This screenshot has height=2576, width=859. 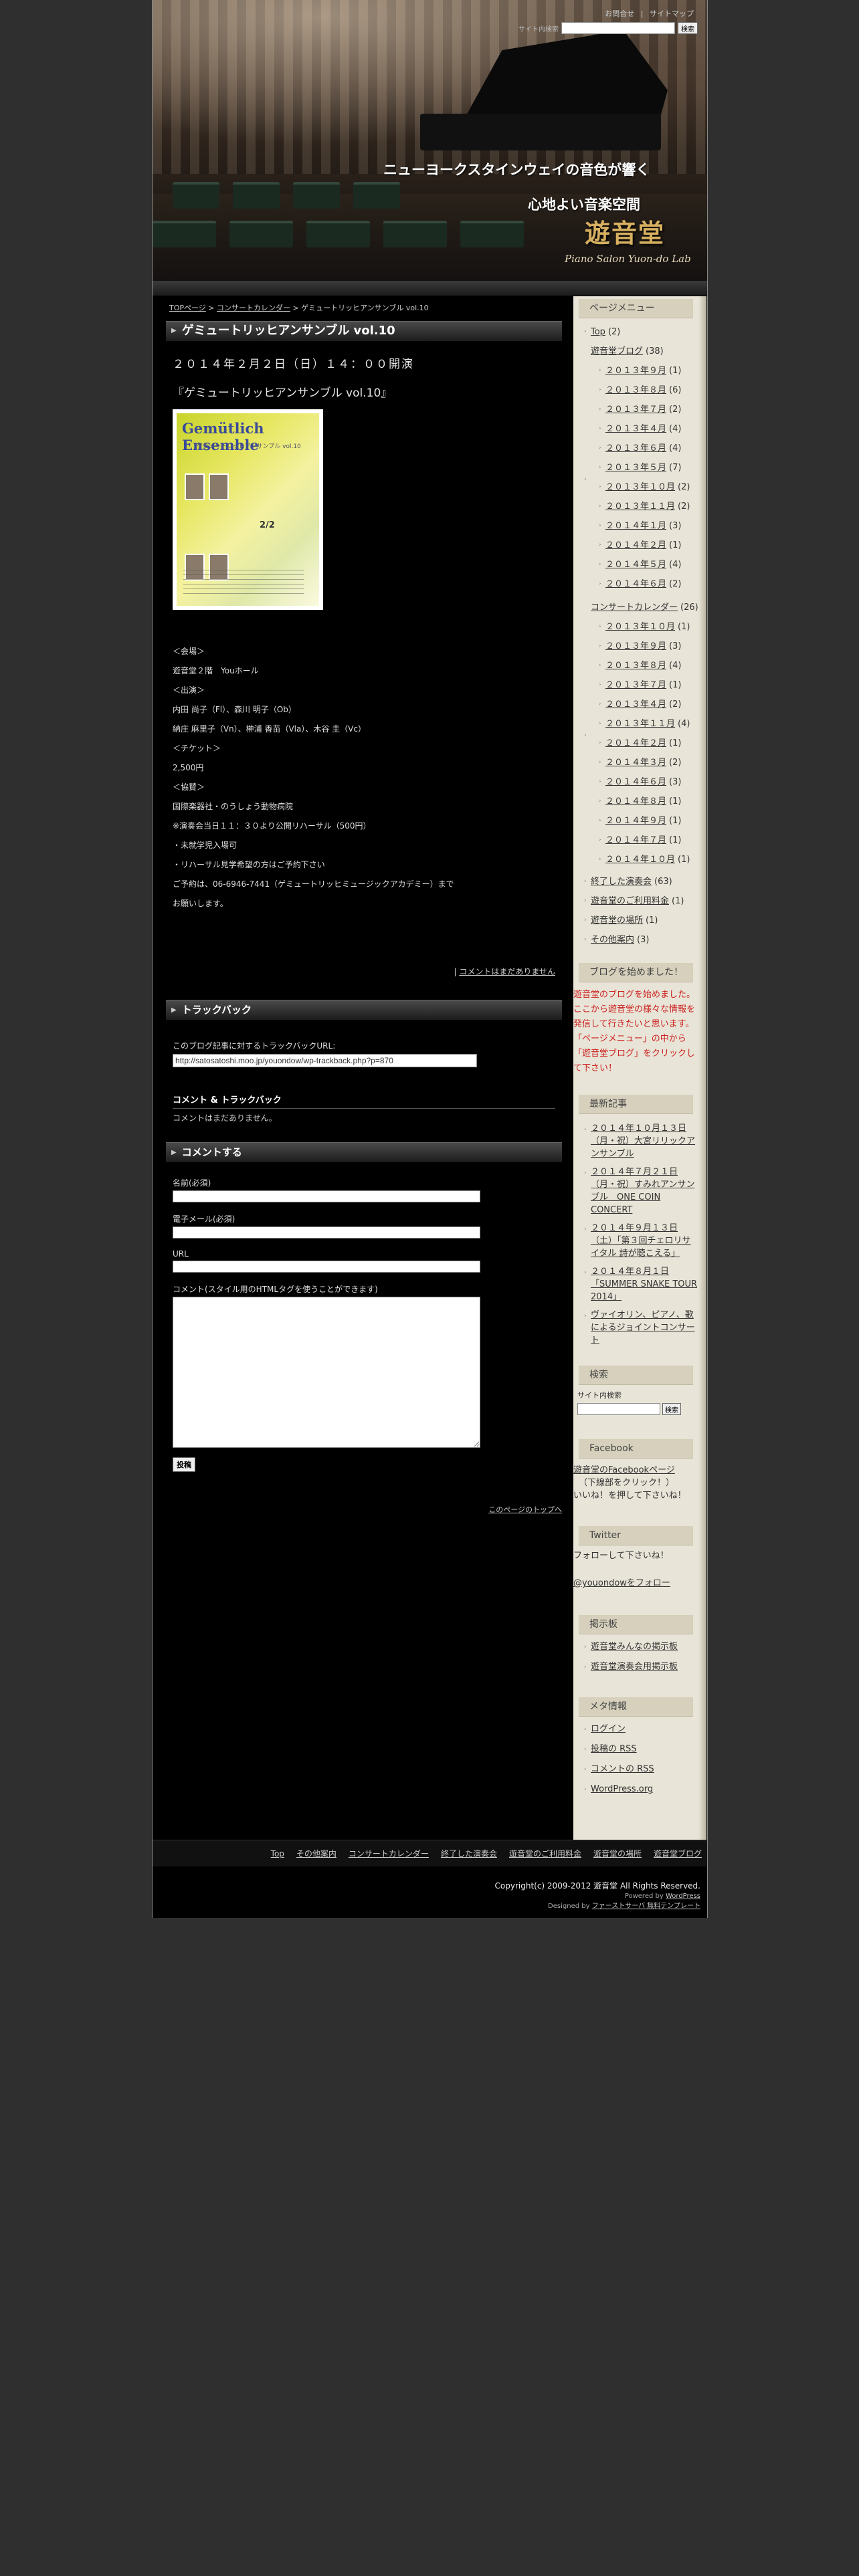 What do you see at coordinates (635, 802) in the screenshot?
I see `menu-month-label: ２０１４年８月` at bounding box center [635, 802].